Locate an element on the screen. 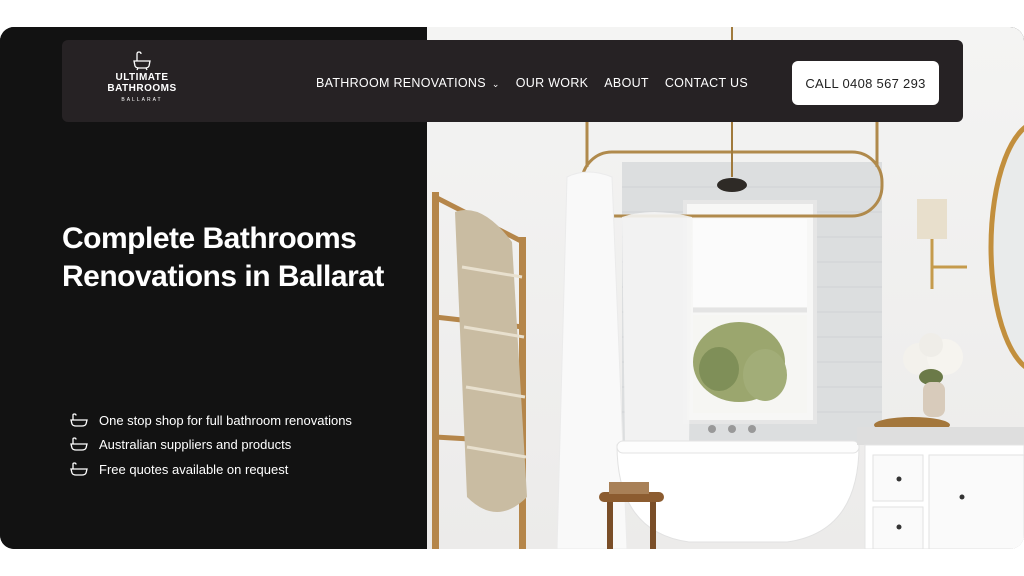 Image resolution: width=1024 pixels, height=576 pixels. nav-item-our-work: OUR WORK is located at coordinates (552, 83).